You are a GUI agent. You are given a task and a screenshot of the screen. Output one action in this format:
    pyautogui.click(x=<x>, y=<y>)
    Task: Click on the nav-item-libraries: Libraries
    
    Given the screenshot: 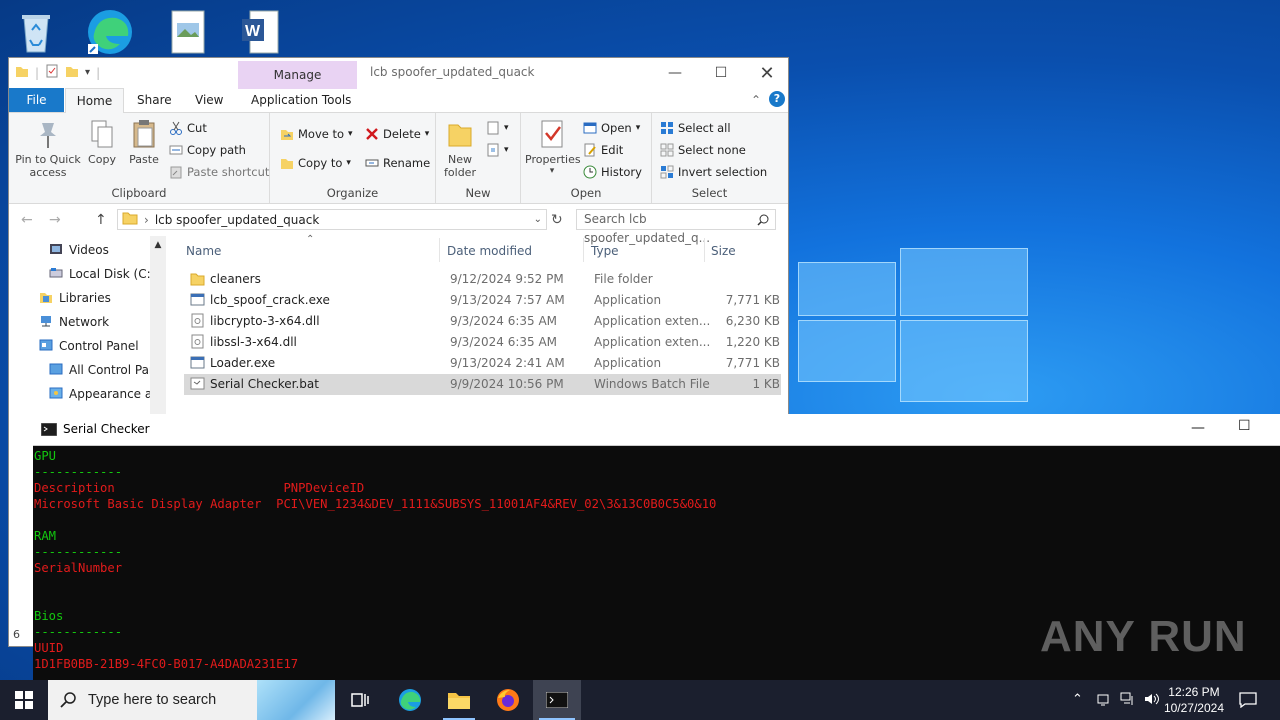 What is the action you would take?
    pyautogui.click(x=75, y=298)
    